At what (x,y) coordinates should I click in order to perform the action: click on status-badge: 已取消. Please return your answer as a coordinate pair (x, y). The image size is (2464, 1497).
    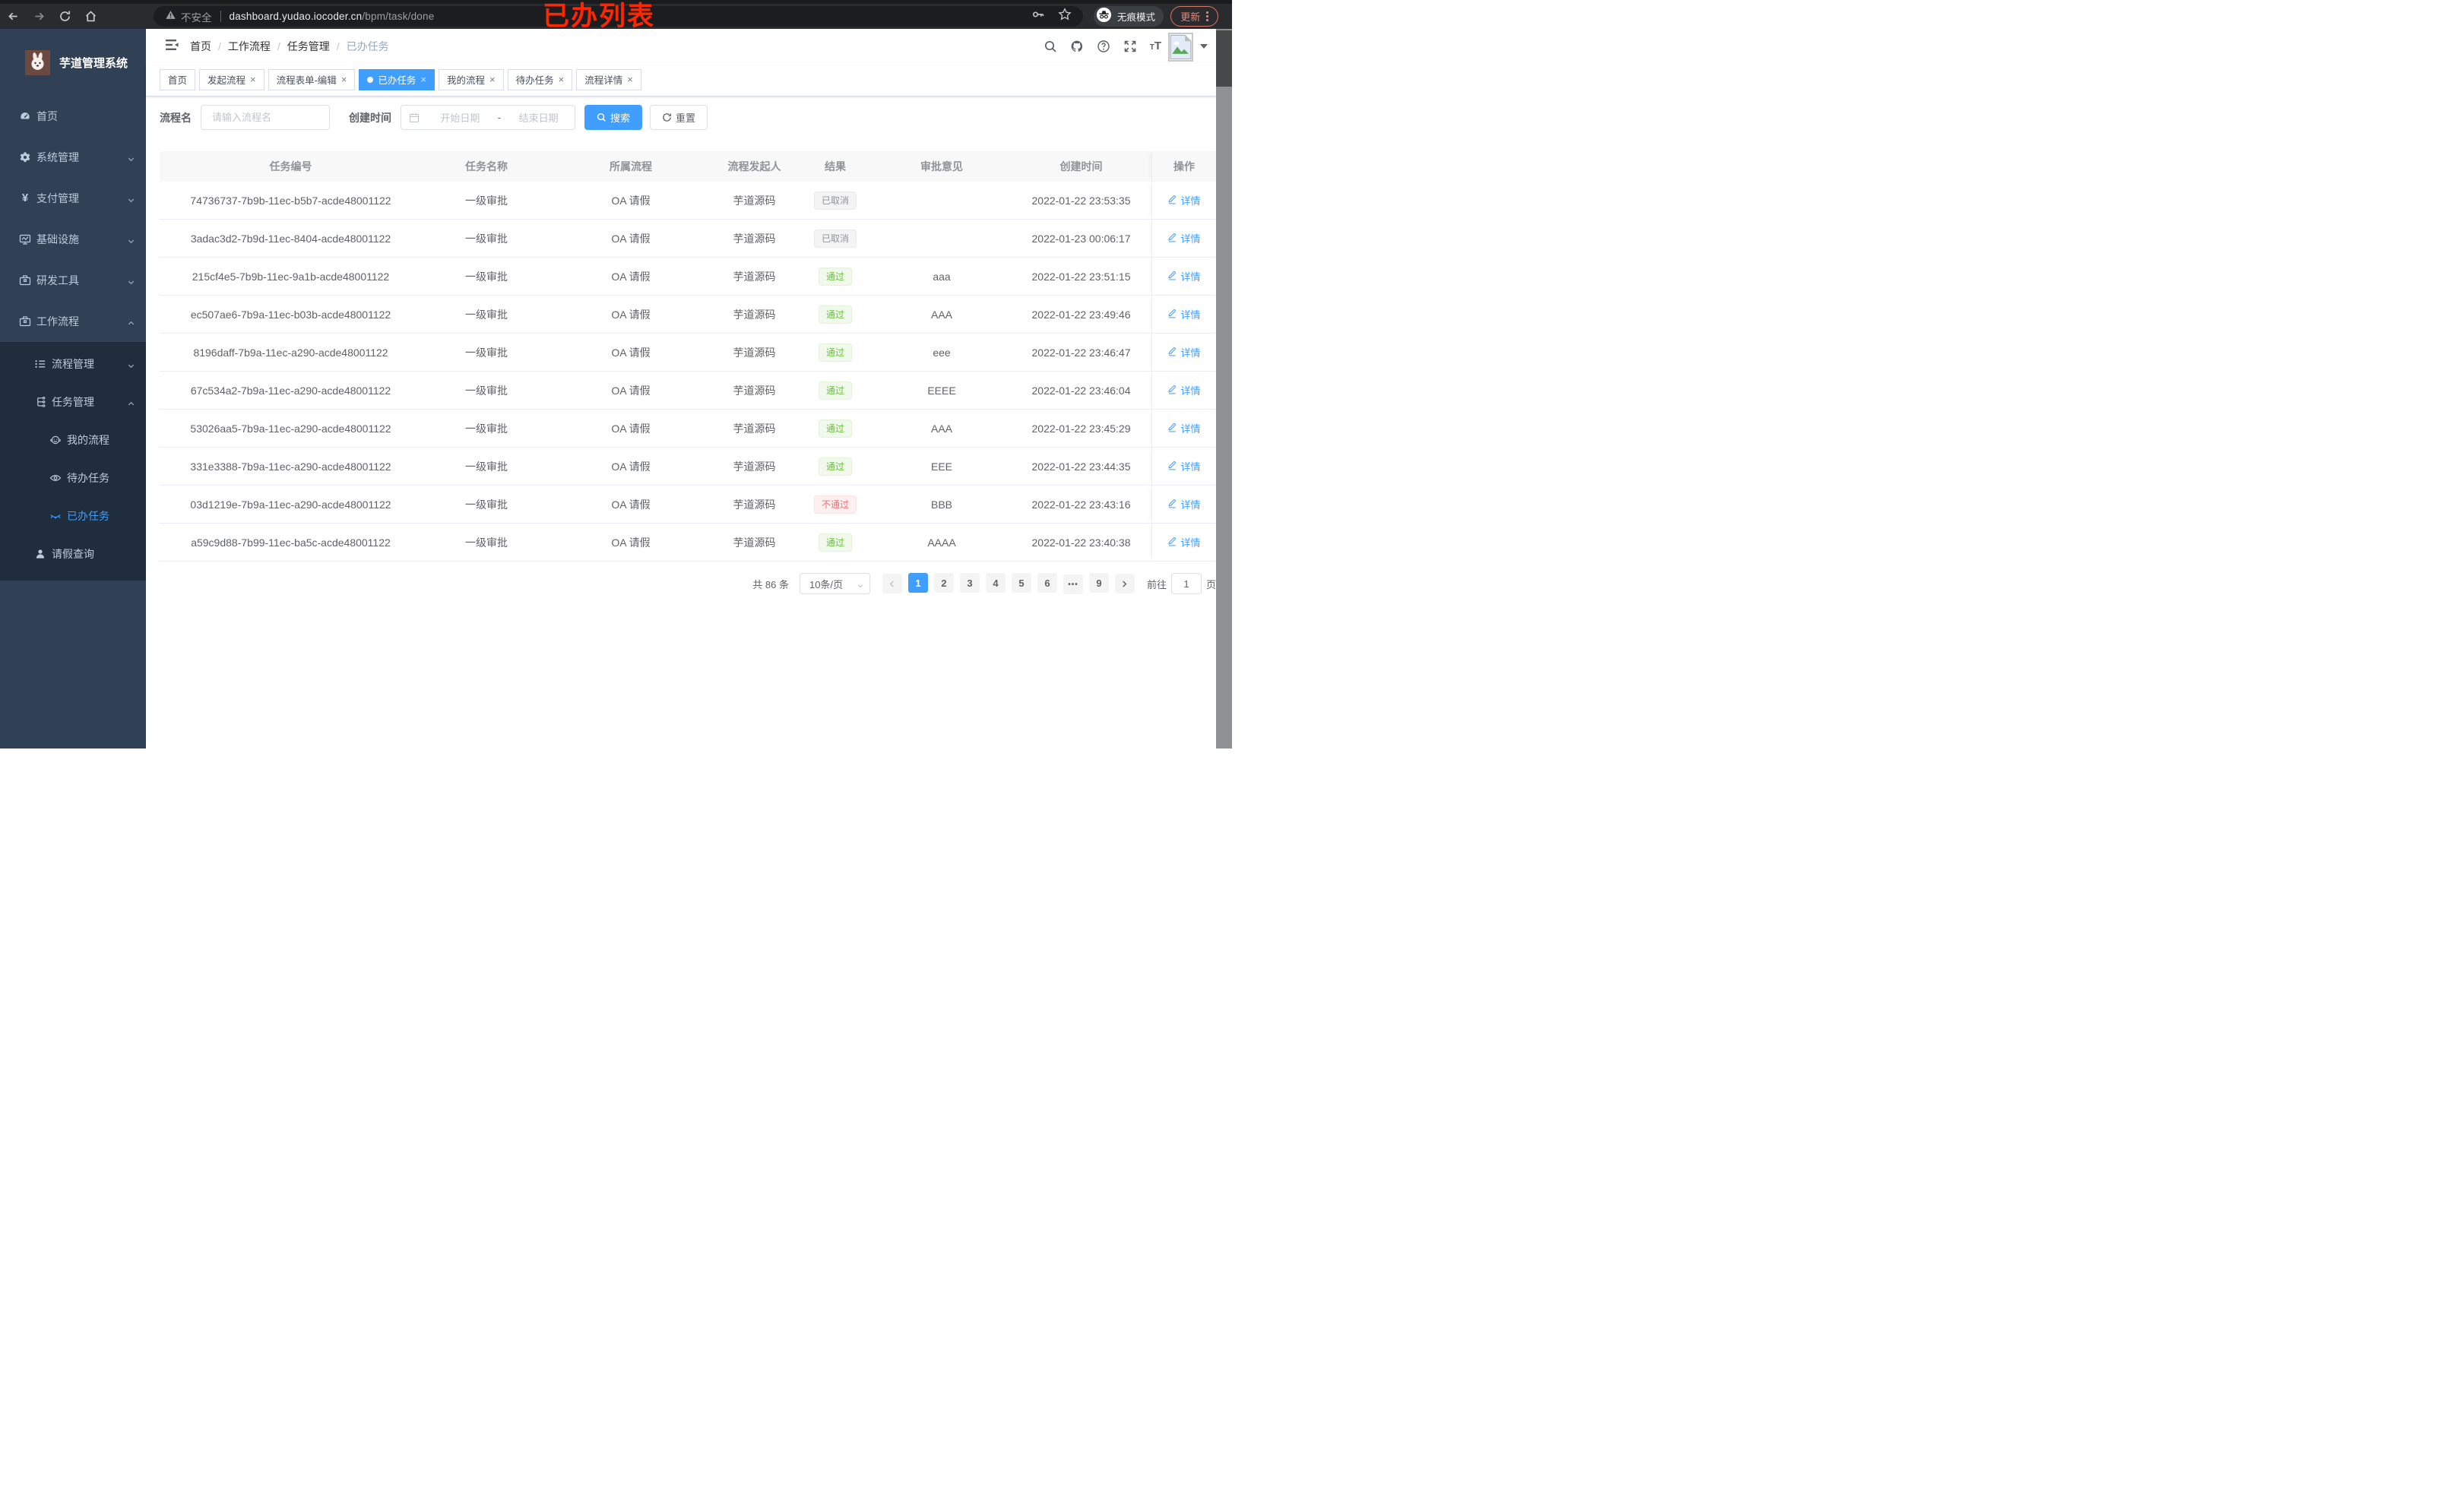
    Looking at the image, I should click on (835, 238).